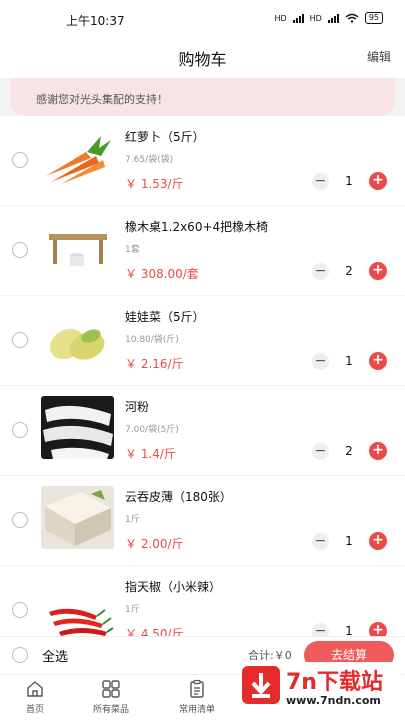 This screenshot has height=720, width=405. Describe the element at coordinates (352, 18) in the screenshot. I see `wifi-icon` at that location.